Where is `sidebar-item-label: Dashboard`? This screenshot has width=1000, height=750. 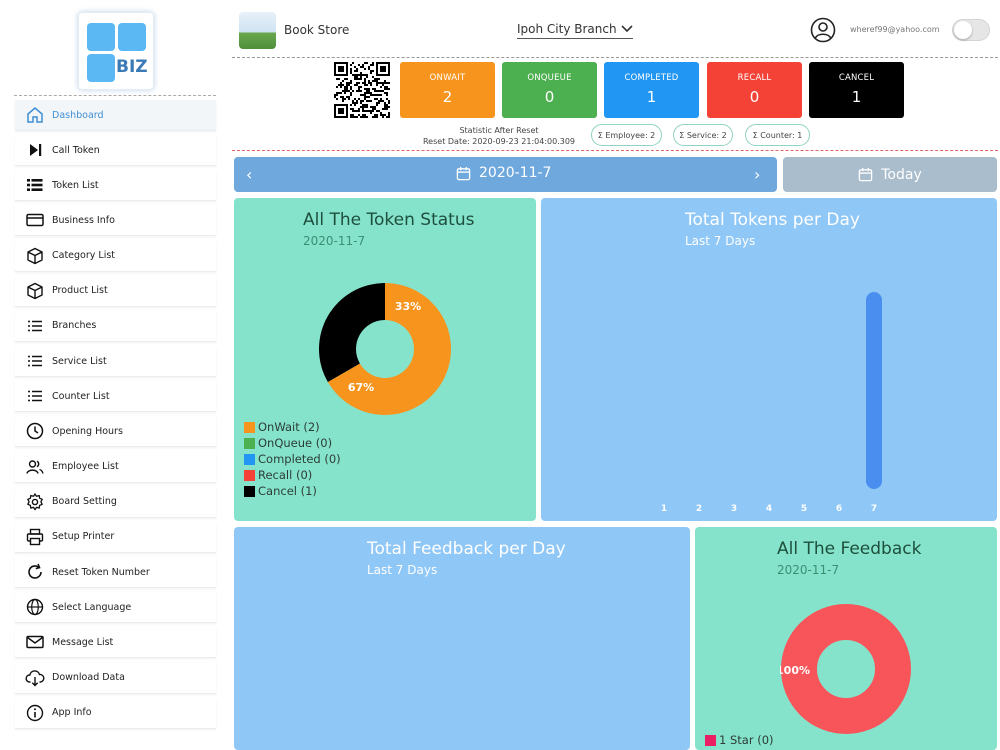
sidebar-item-label: Dashboard is located at coordinates (78, 115).